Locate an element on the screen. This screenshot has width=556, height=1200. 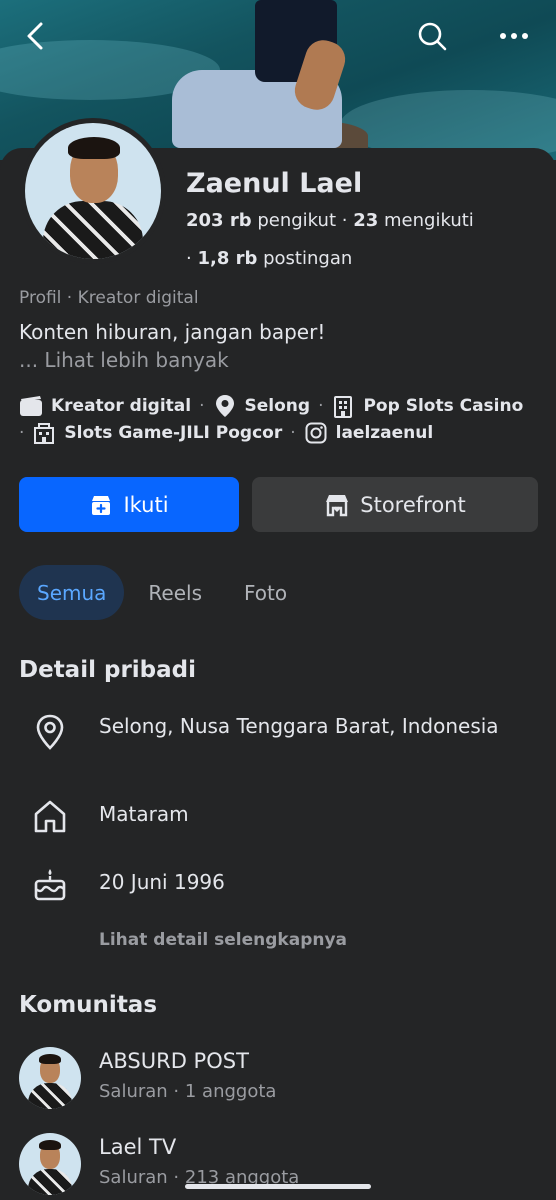
details-title: Detail pribadi is located at coordinates (108, 670).